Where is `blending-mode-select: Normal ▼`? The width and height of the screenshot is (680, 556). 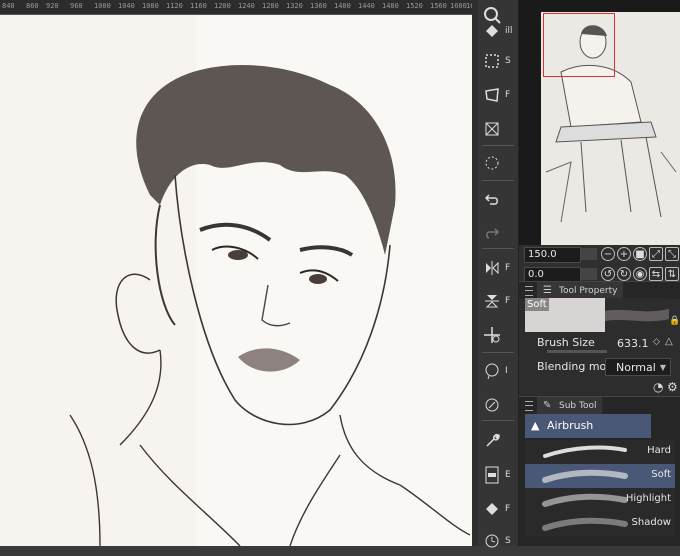
blending-mode-select: Normal ▼ is located at coordinates (638, 367).